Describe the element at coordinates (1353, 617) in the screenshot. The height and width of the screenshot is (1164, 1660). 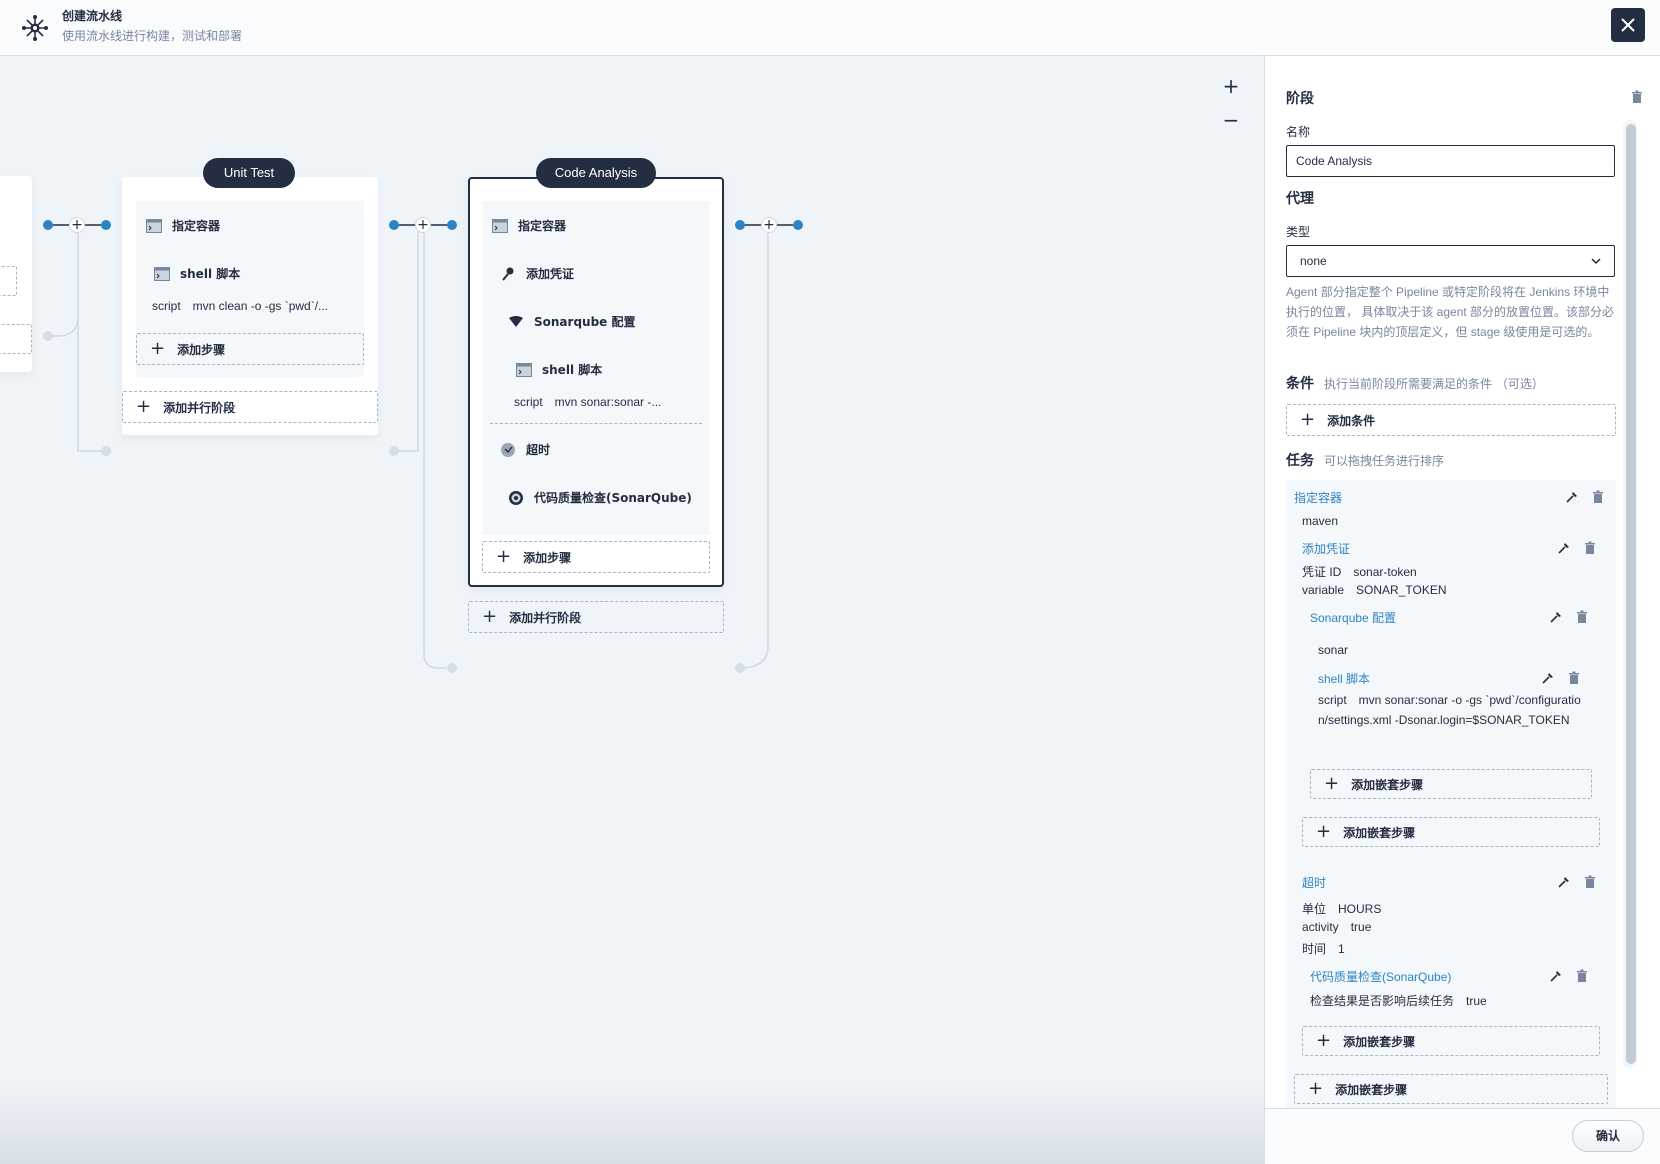
I see `task-title-sonarqube: Sonarqube 配置` at that location.